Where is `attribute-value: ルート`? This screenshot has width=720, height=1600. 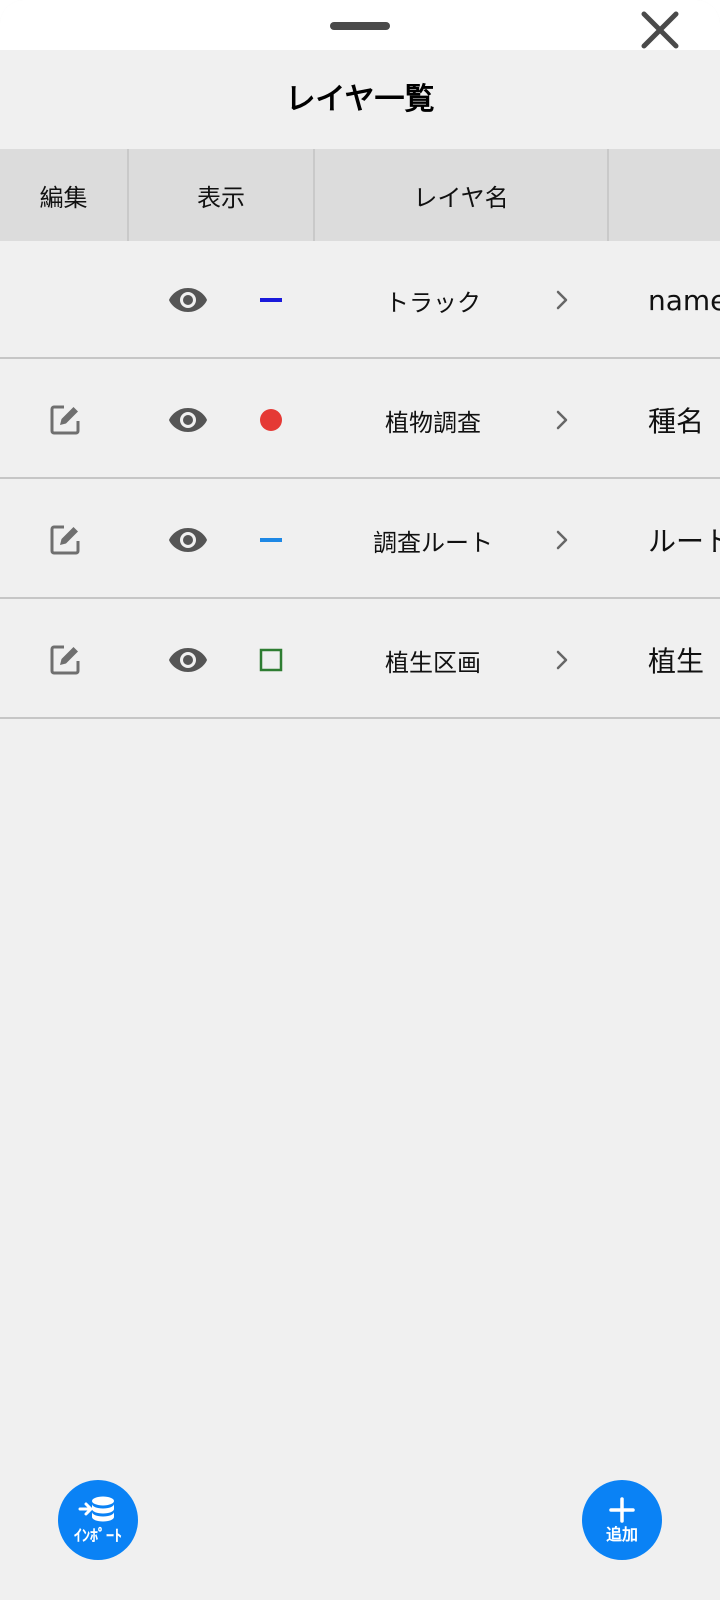 attribute-value: ルート is located at coordinates (684, 541).